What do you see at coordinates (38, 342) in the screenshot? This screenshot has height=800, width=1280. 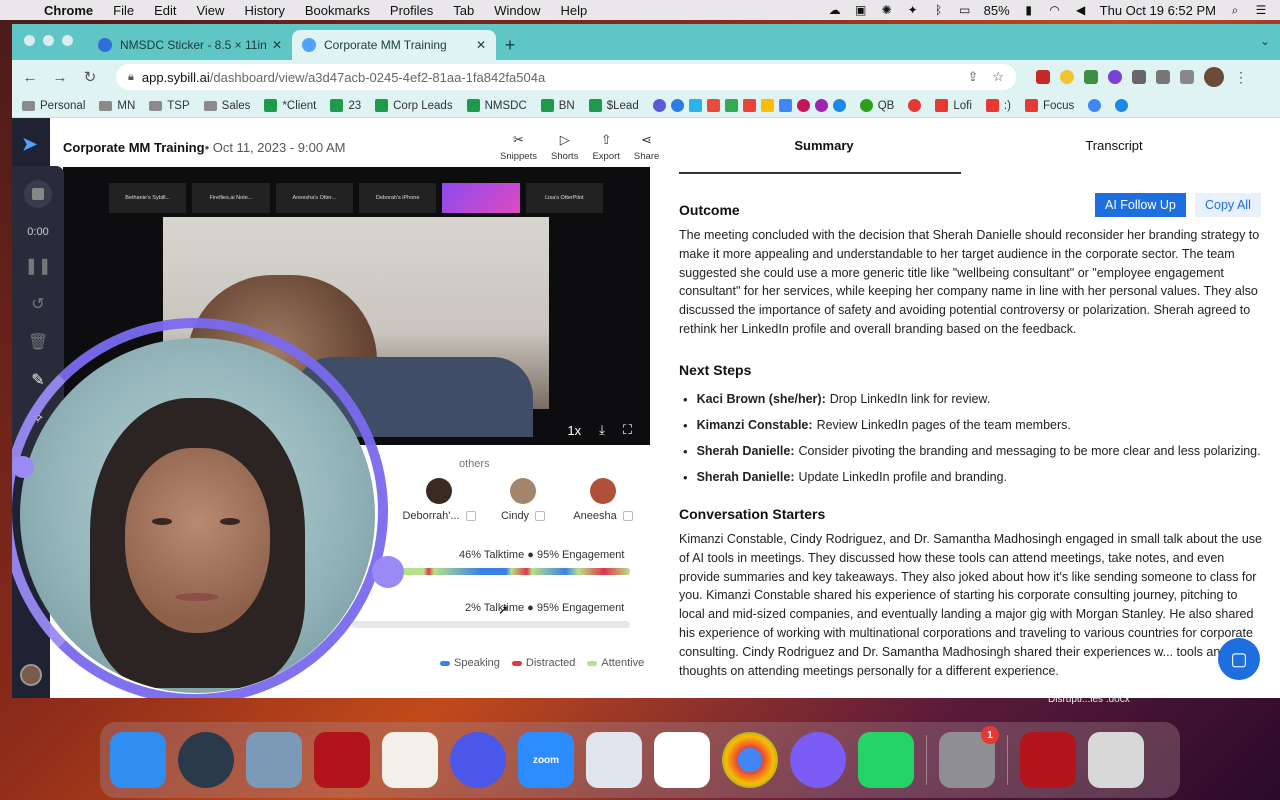 I see `trash-icon: 🗑︎` at bounding box center [38, 342].